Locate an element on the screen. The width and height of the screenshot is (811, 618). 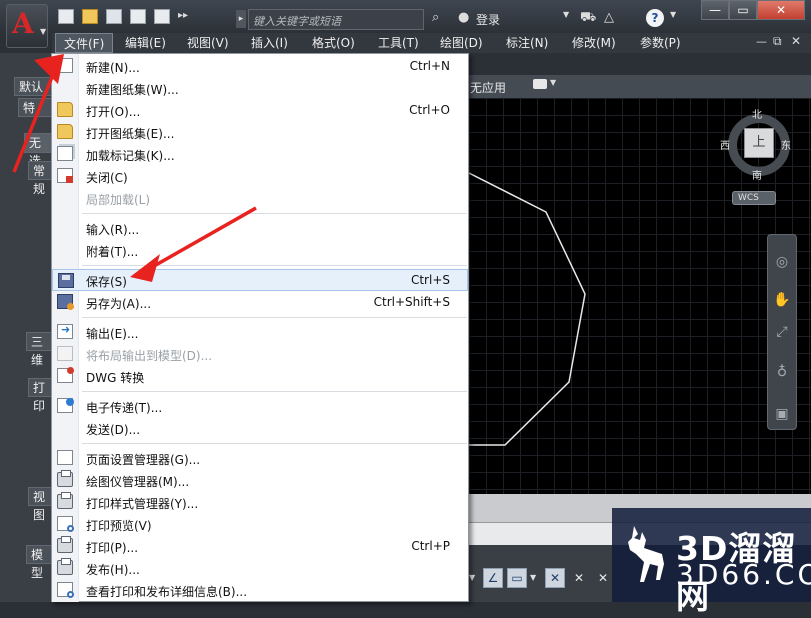
workspace-dropdown-icon is located at coordinates (540, 84).